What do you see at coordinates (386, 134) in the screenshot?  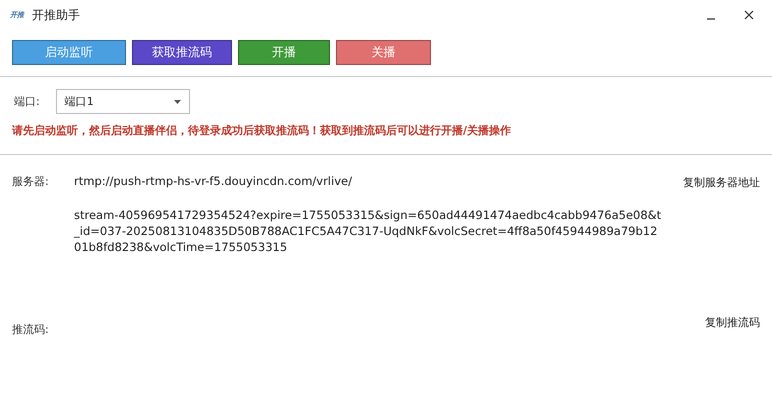 I see `notice-text: 请先启动监听，然后启动直播伴侣，待登录成功后获取推流码！获取到推流码后可以进行开播/关播操作` at bounding box center [386, 134].